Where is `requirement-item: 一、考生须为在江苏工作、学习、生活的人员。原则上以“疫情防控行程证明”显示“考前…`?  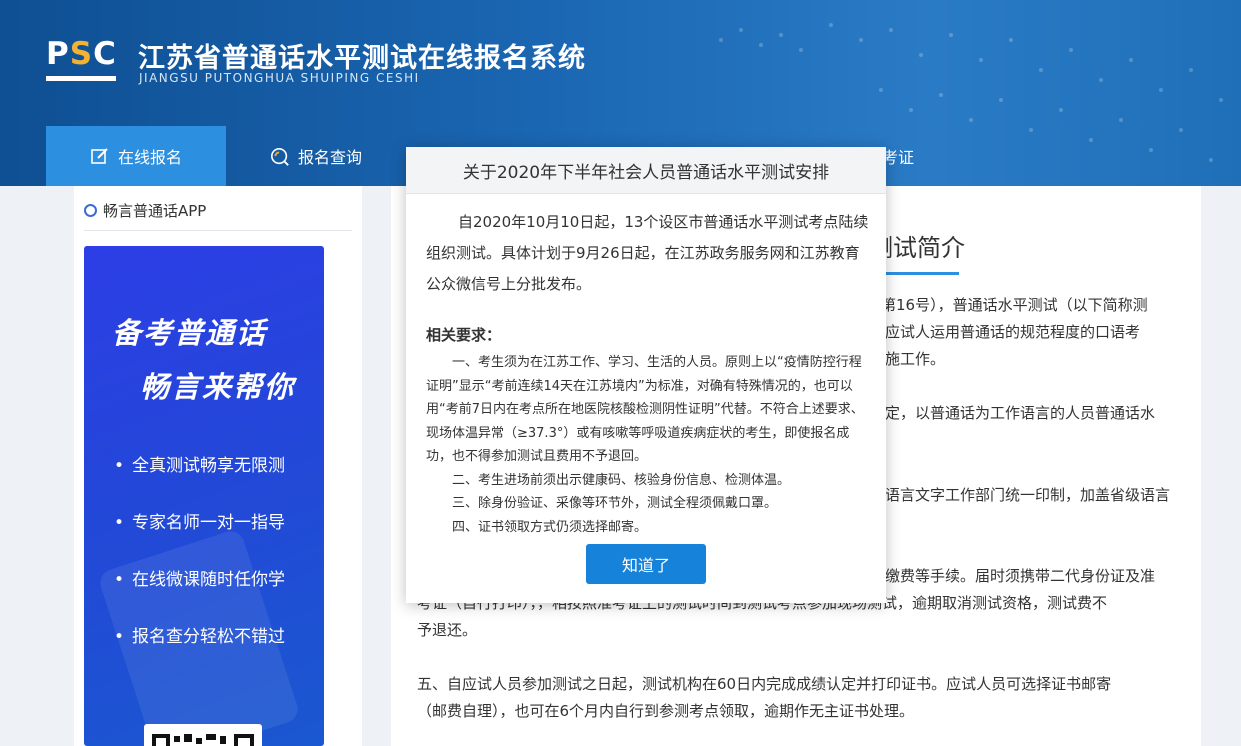
requirement-item: 一、考生须为在江苏工作、学习、生活的人员。原则上以“疫情防控行程证明”显示“考前… is located at coordinates (645, 409).